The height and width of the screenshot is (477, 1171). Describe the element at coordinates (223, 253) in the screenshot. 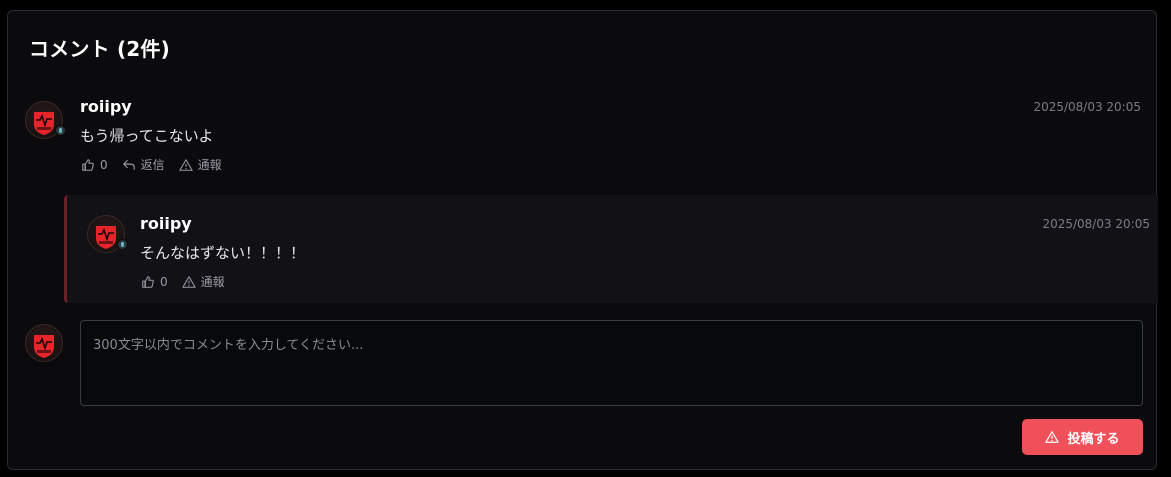

I see `reply-text: そんなはずない！！！！` at that location.